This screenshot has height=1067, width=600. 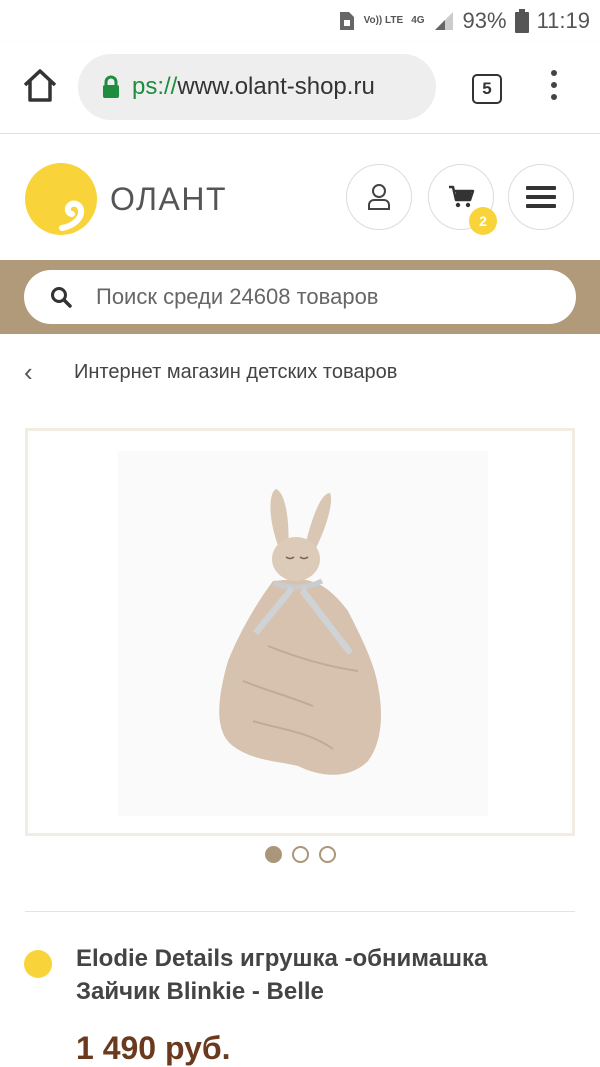 What do you see at coordinates (276, 86) in the screenshot?
I see `url-host: www.olant-shop.ru` at bounding box center [276, 86].